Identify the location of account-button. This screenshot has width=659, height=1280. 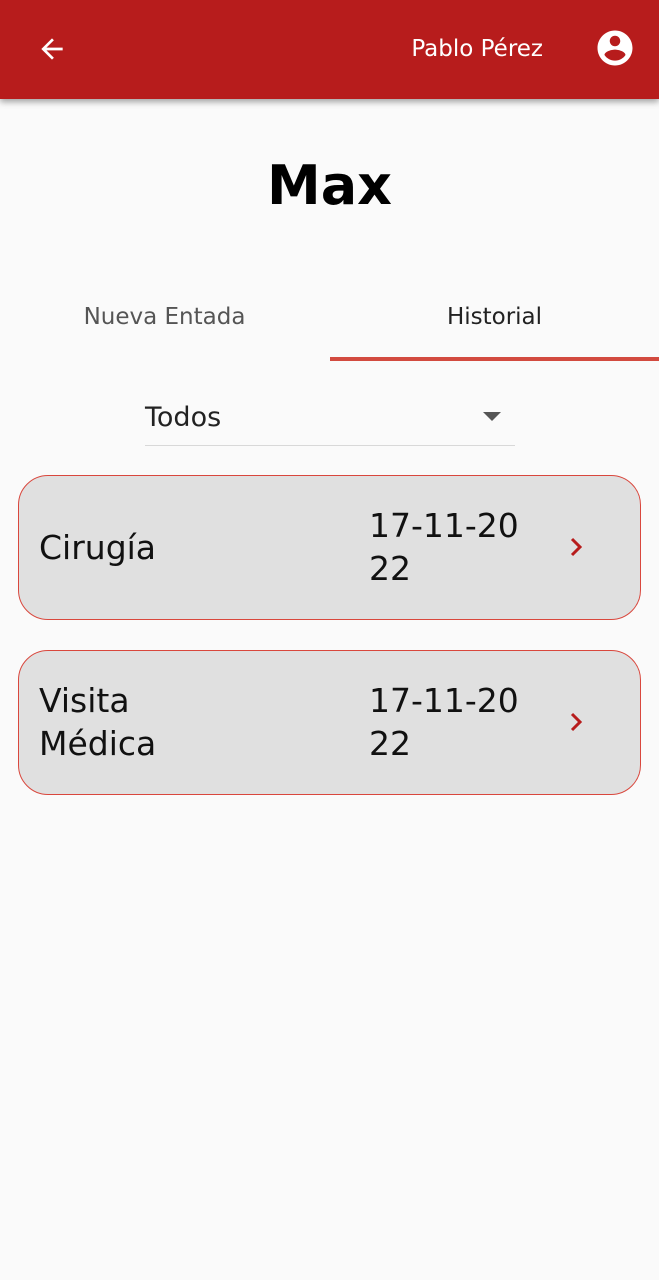
(615, 48).